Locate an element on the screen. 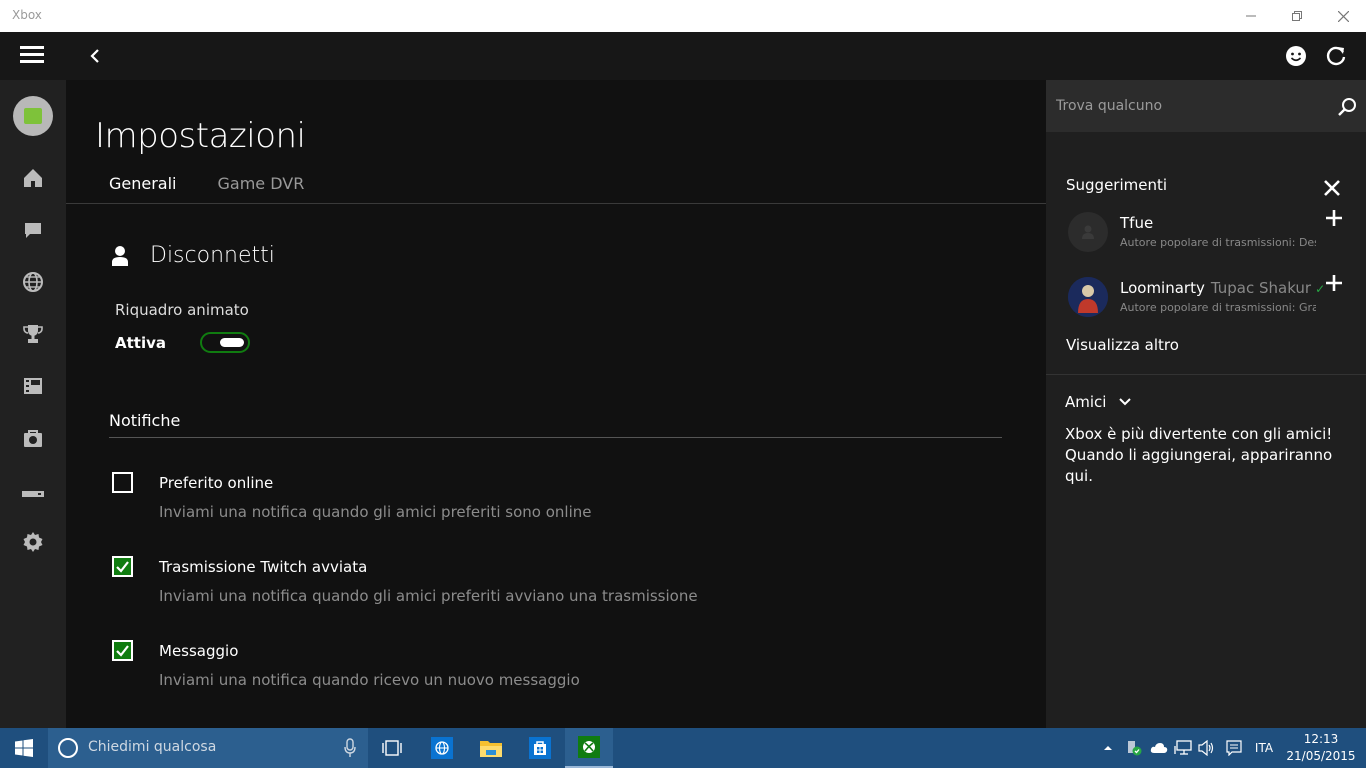 This screenshot has width=1366, height=768. nav-activity is located at coordinates (33, 282).